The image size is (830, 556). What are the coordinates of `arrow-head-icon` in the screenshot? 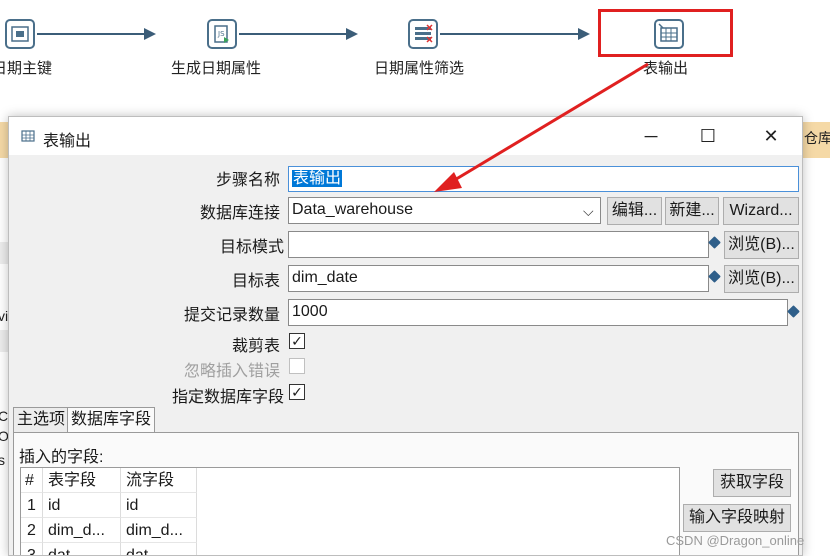 It's located at (448, 182).